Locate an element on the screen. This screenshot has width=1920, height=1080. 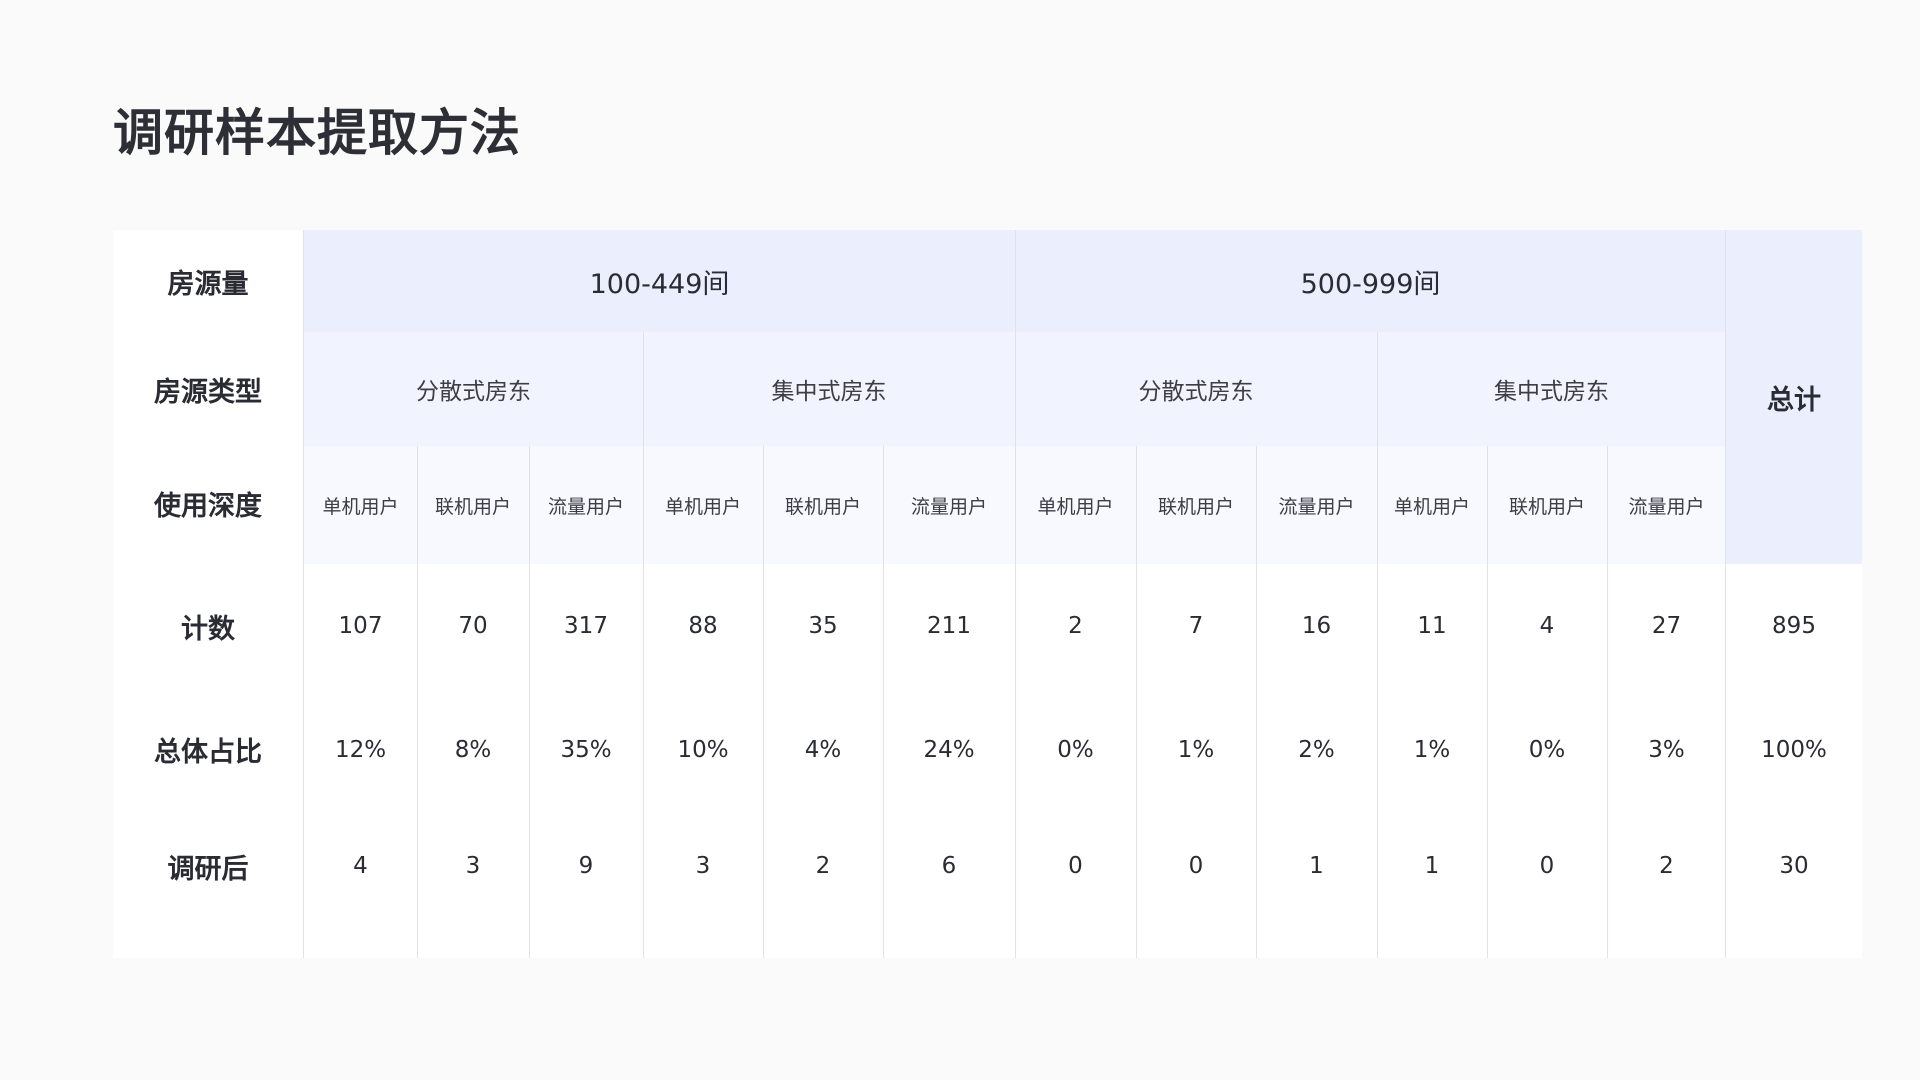
count-cell: 27 is located at coordinates (1666, 626).